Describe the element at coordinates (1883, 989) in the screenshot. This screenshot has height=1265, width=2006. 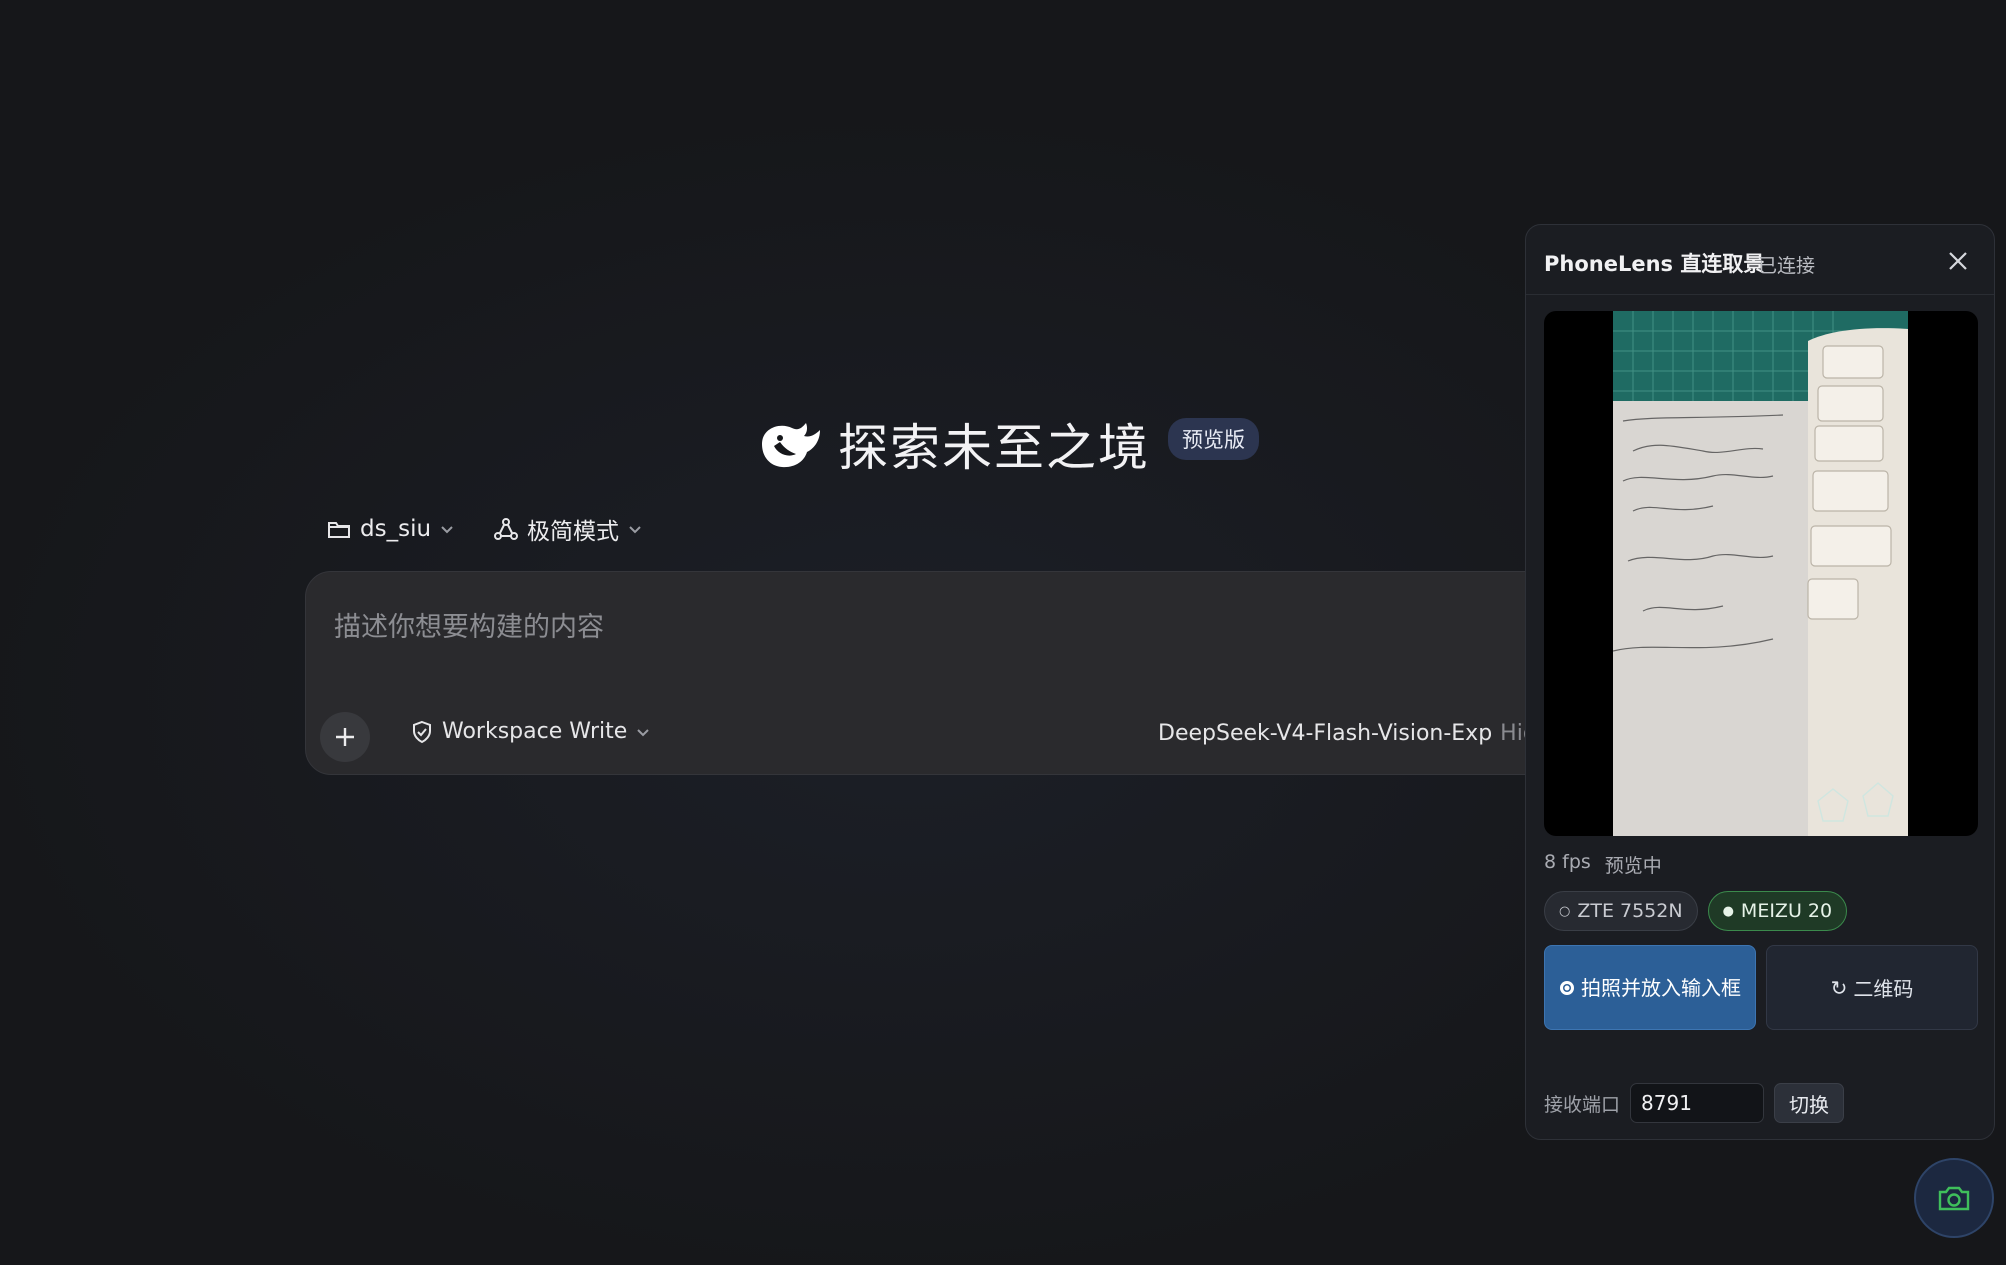
I see `qr-label: 二维码` at that location.